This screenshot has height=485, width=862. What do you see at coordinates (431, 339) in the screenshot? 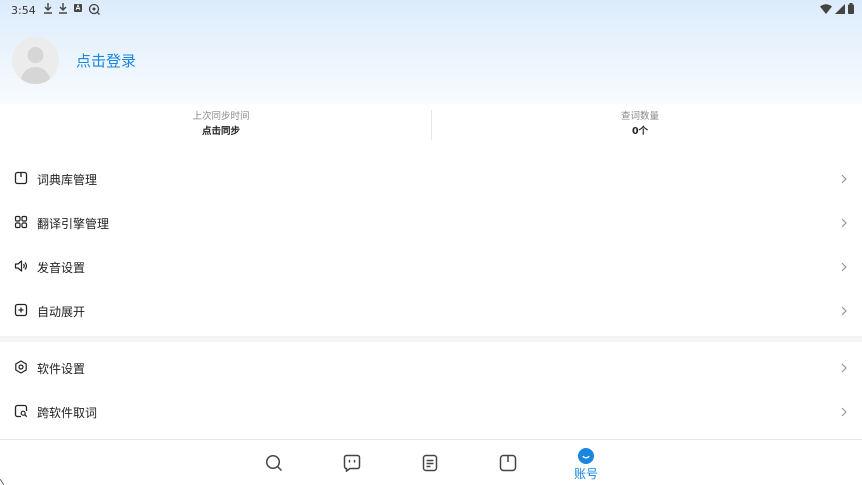
I see `group-separator` at bounding box center [431, 339].